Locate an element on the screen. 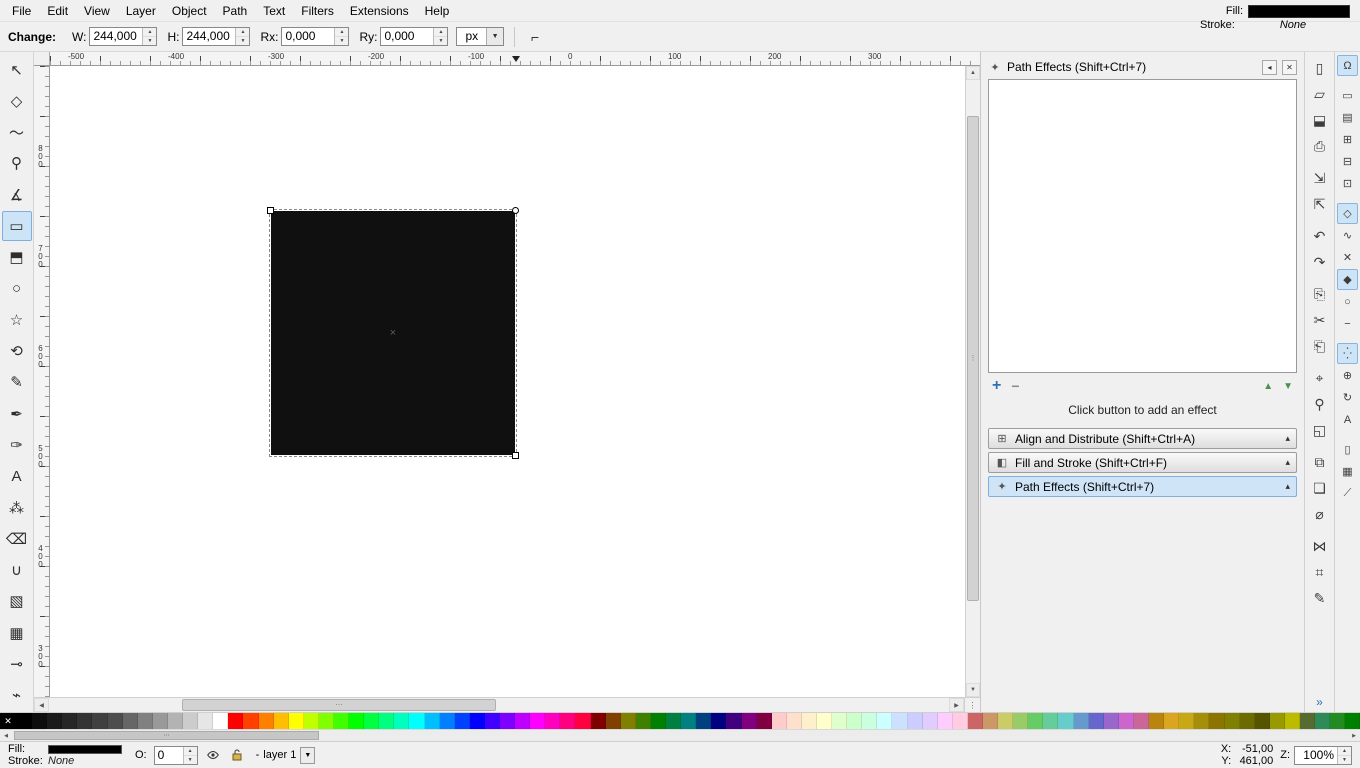  dock-collapse-button: ◂ is located at coordinates (1269, 67).